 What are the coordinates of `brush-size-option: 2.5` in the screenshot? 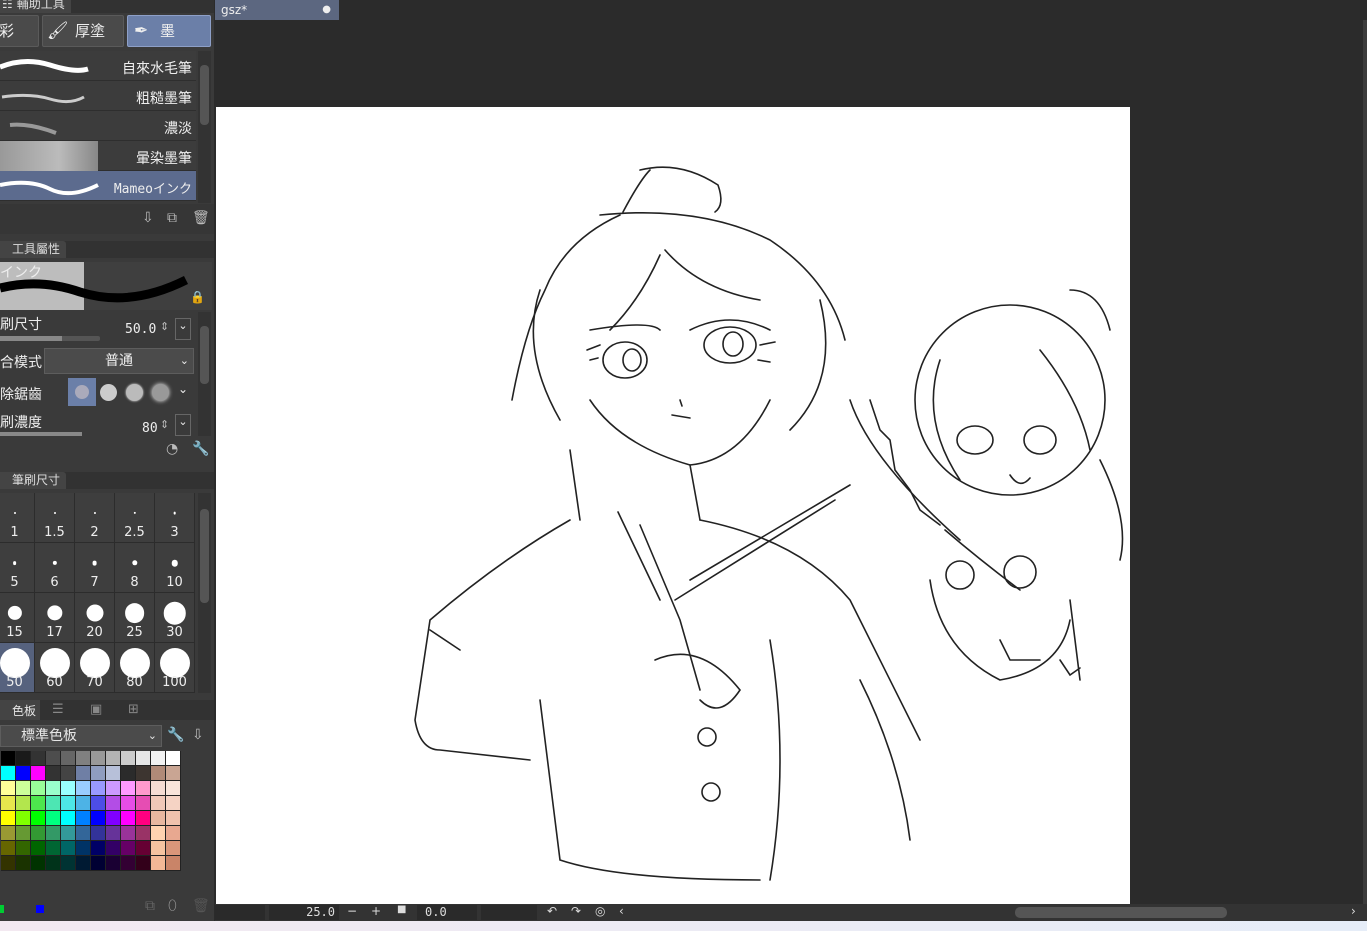 It's located at (135, 518).